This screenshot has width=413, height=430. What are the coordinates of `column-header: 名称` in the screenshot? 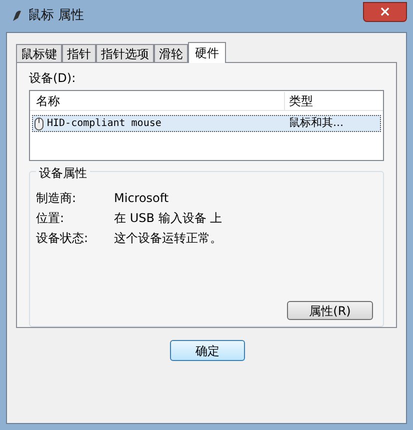 It's located at (157, 101).